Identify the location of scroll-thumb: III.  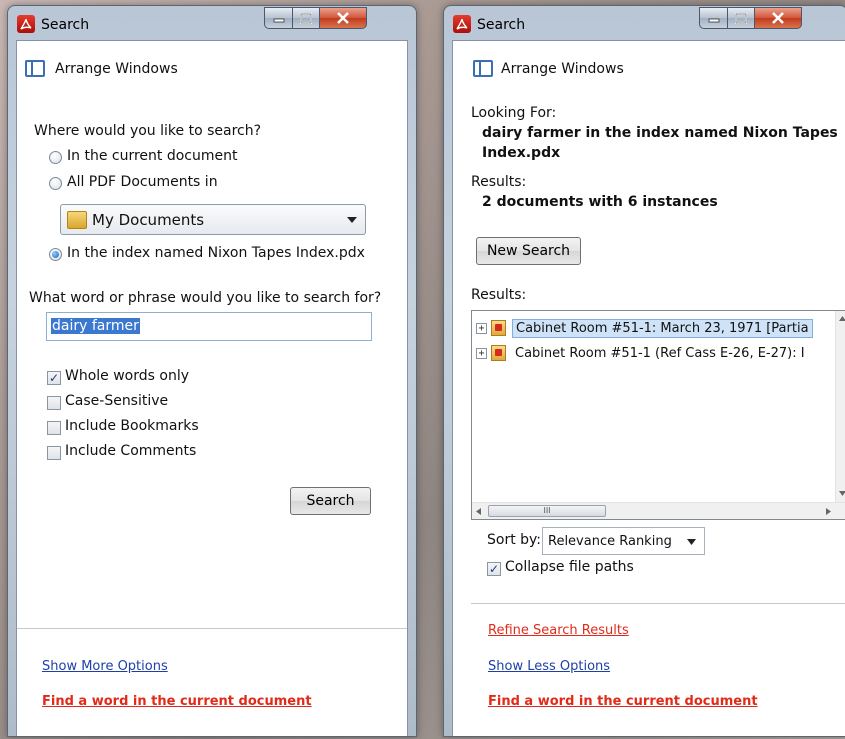
(547, 511).